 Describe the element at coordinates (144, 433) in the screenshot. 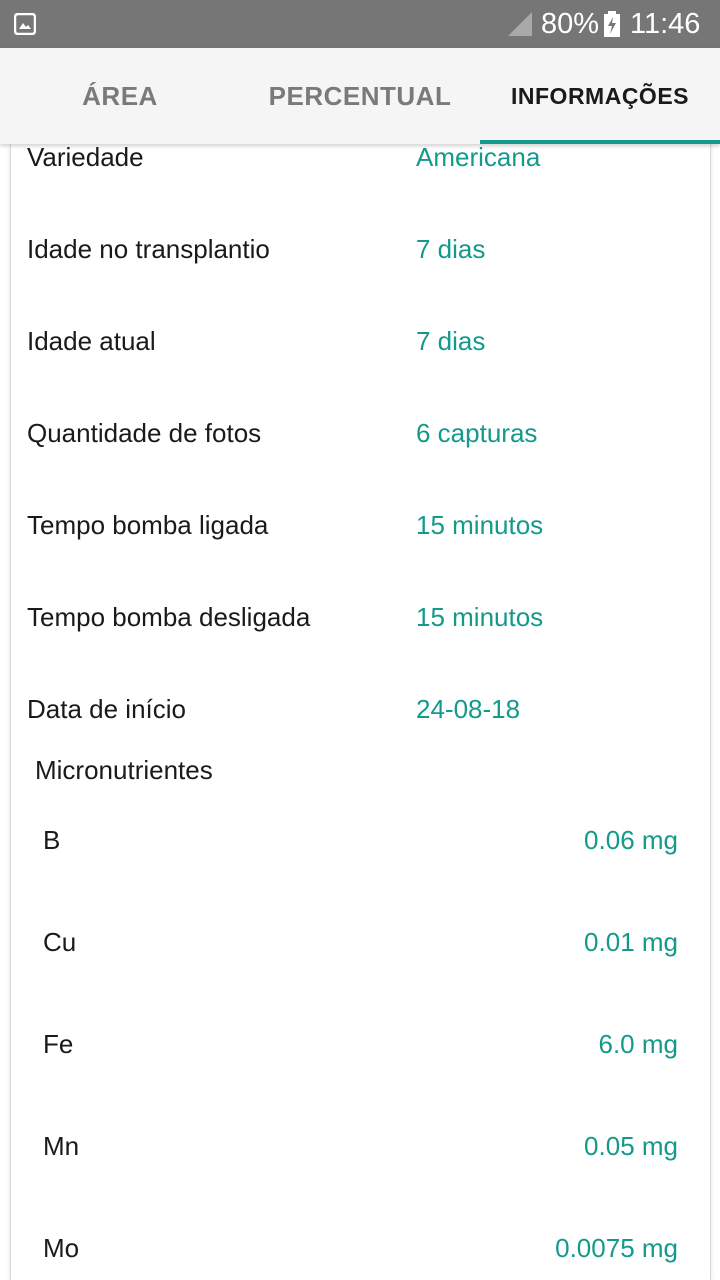

I see `info-label: Quantidade de fotos` at that location.